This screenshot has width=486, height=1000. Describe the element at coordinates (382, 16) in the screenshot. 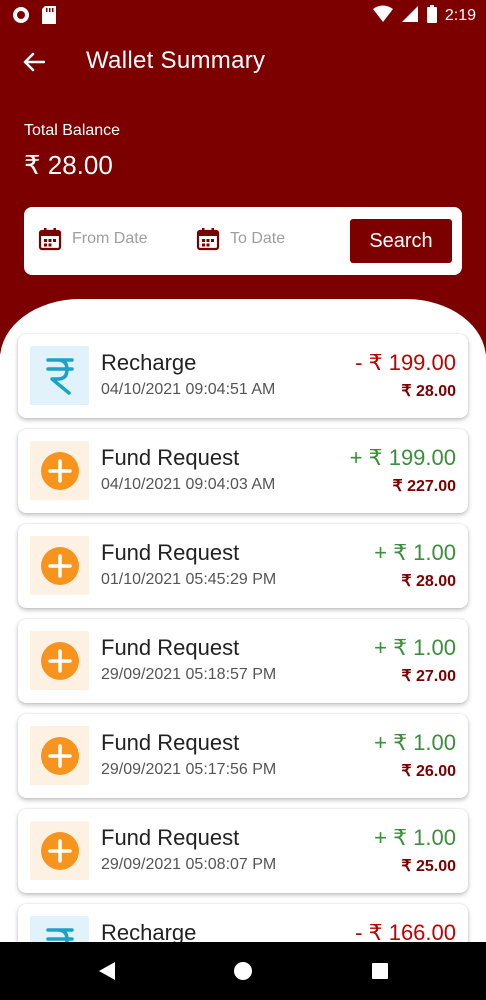

I see `wifi-icon` at that location.